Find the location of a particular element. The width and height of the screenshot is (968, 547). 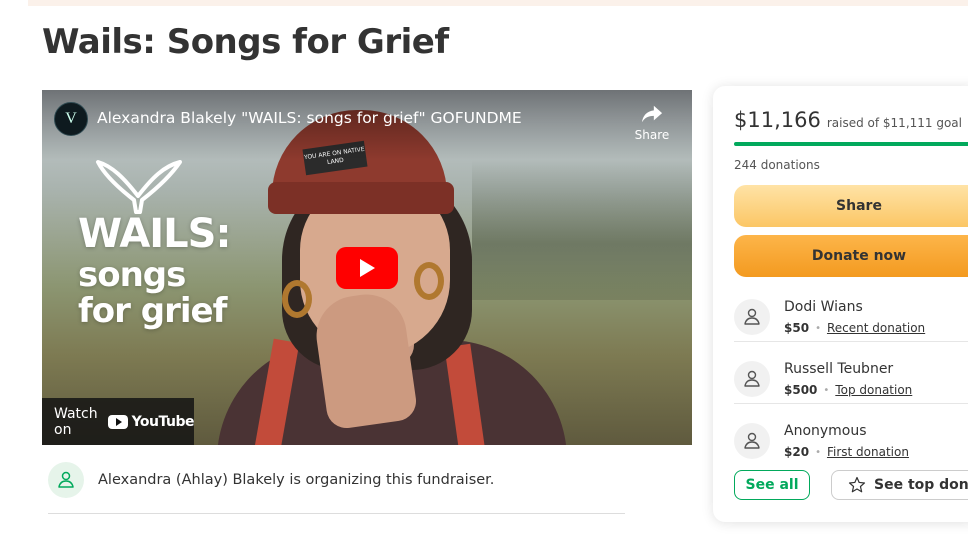

page-title: Wails: Songs for Grief is located at coordinates (245, 42).